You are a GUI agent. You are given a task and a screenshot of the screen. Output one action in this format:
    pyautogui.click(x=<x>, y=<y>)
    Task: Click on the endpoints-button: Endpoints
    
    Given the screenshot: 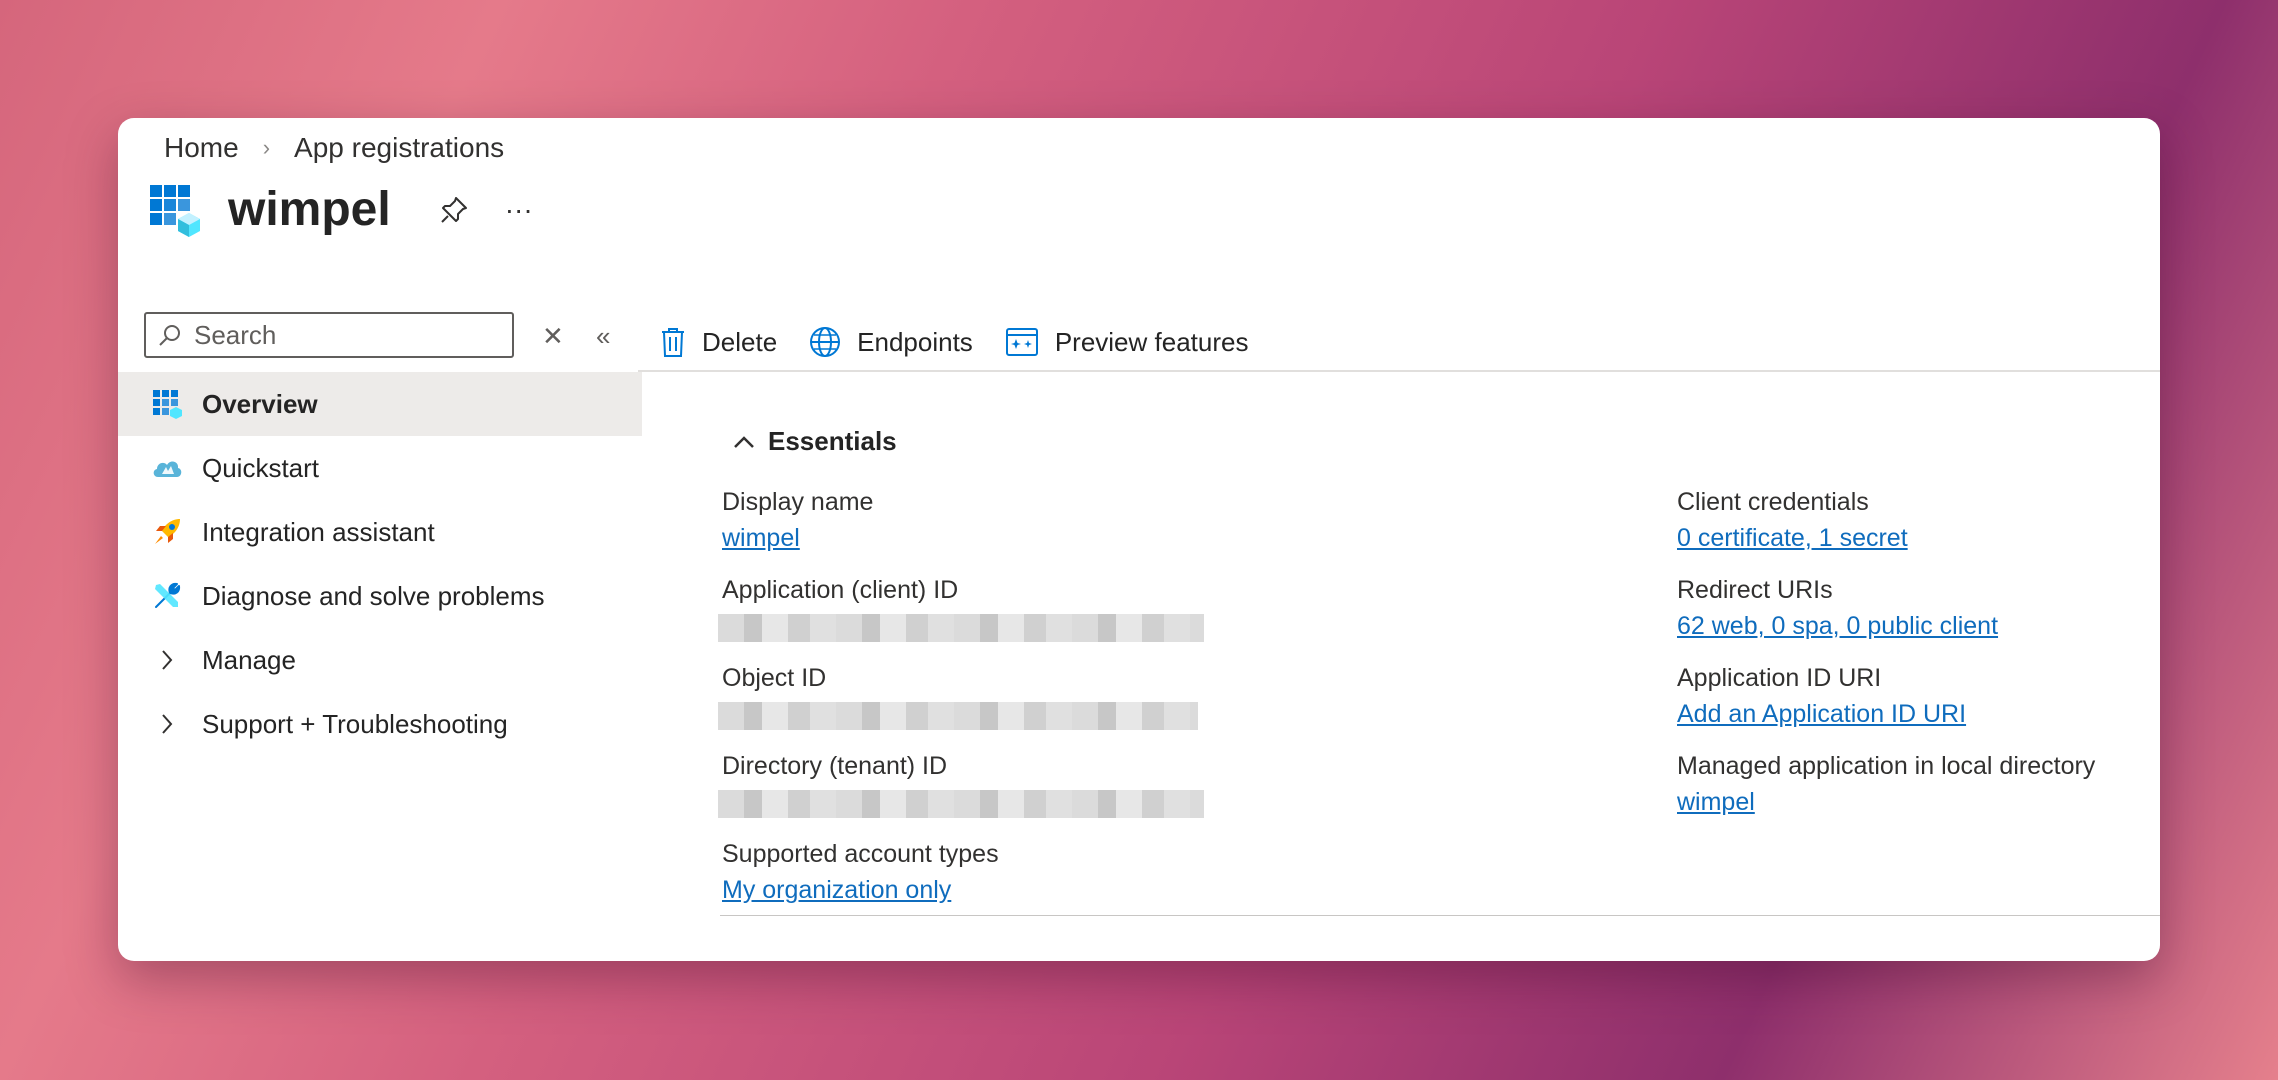 What is the action you would take?
    pyautogui.click(x=891, y=342)
    